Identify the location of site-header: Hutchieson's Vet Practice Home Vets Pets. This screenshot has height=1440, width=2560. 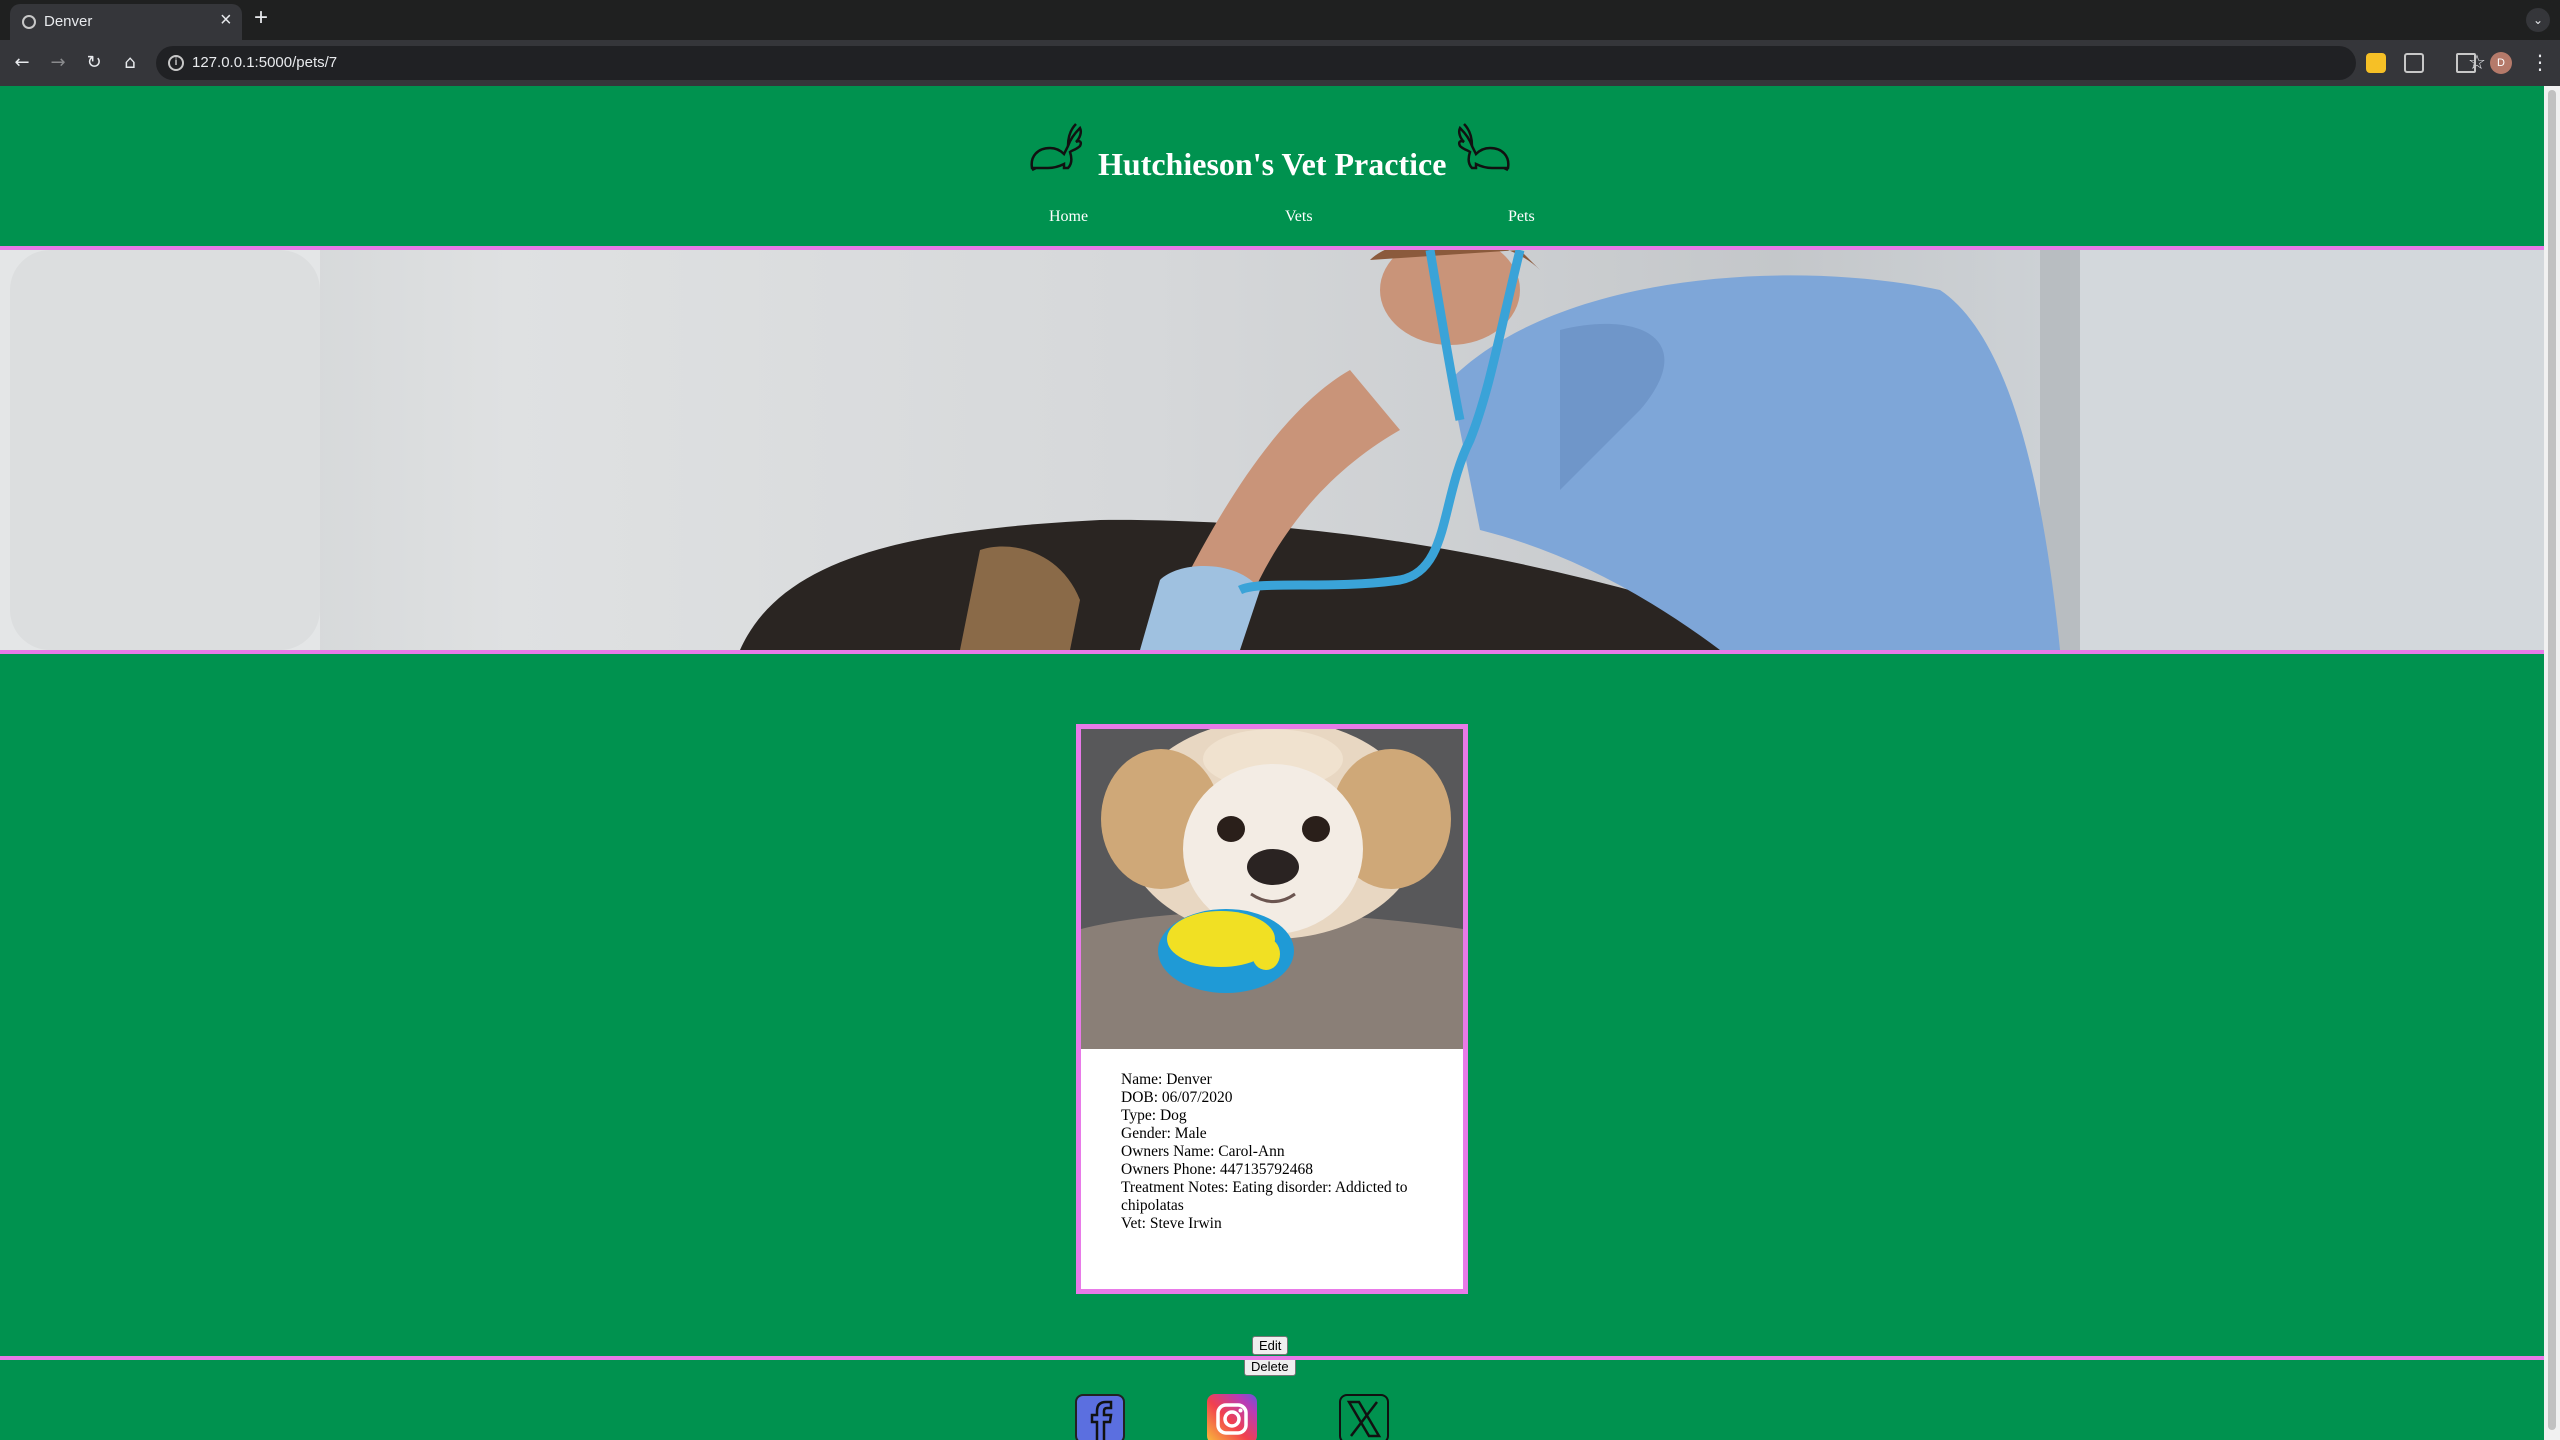
(1272, 166).